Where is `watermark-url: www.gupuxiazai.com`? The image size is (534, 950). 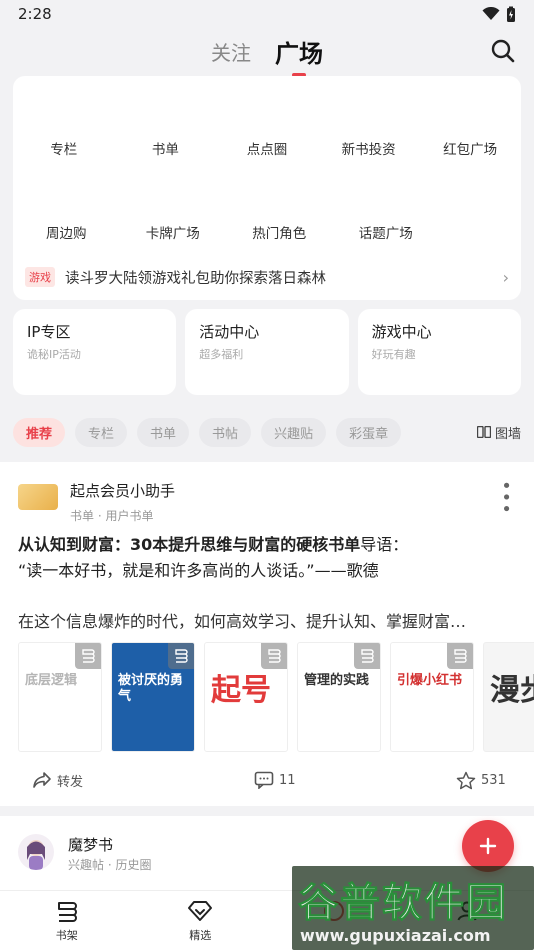 watermark-url: www.gupuxiazai.com is located at coordinates (395, 935).